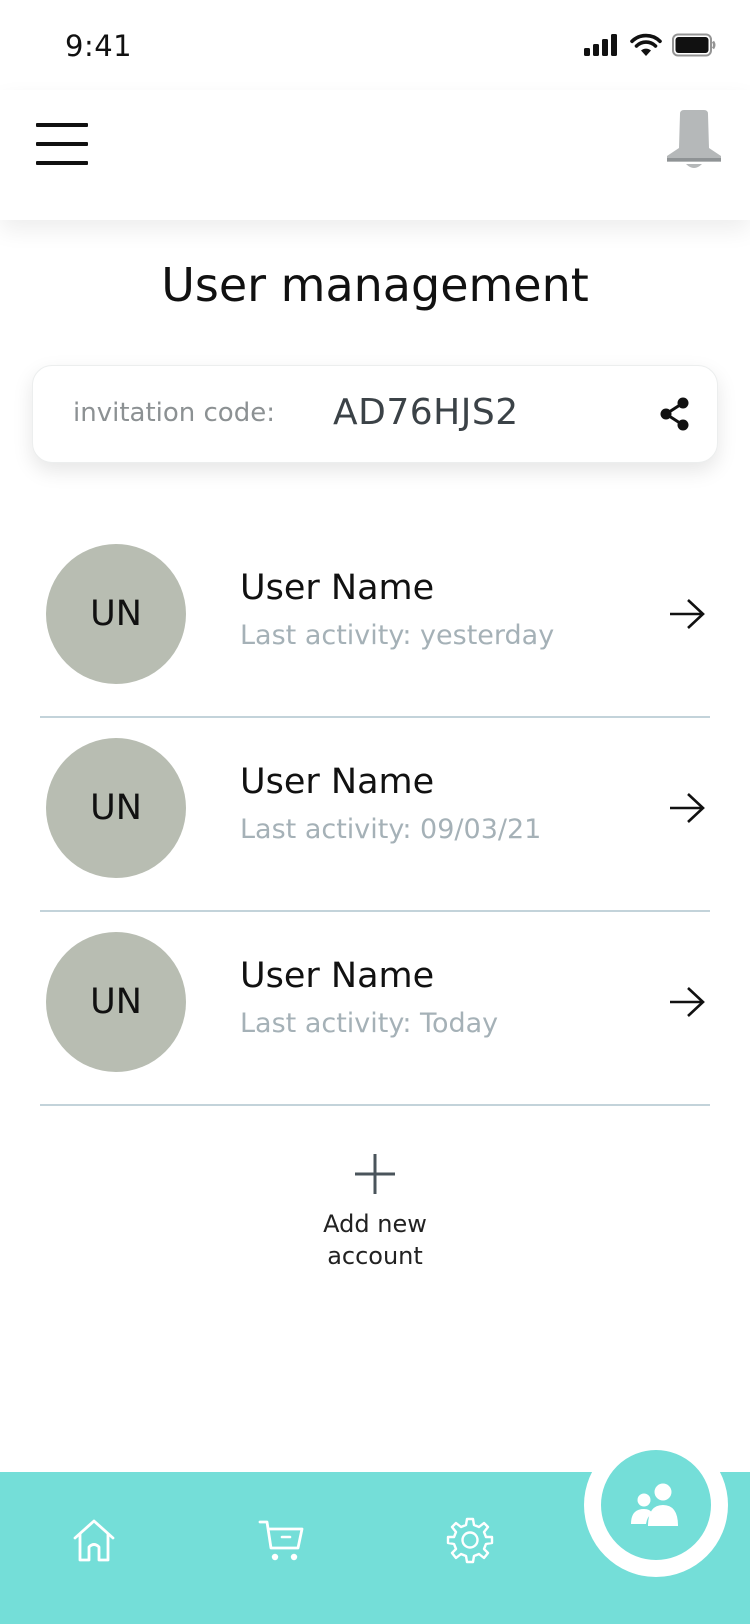 The image size is (750, 1624). What do you see at coordinates (646, 44) in the screenshot?
I see `wifi-icon` at bounding box center [646, 44].